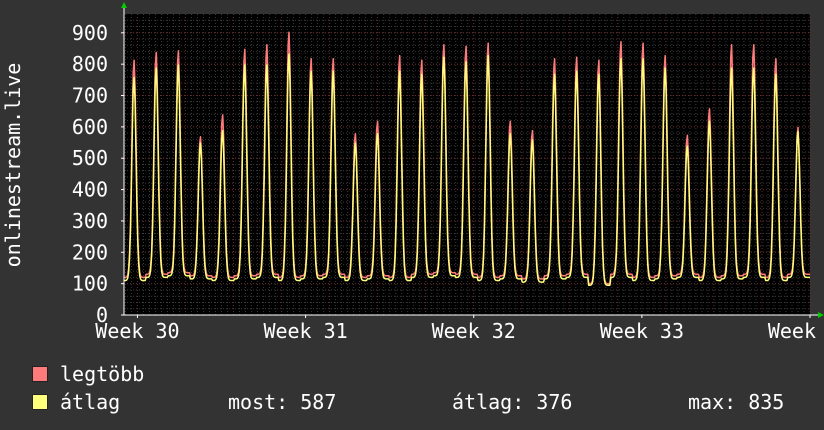 This screenshot has width=824, height=430. What do you see at coordinates (474, 331) in the screenshot?
I see `x-tick-label: Week 32` at bounding box center [474, 331].